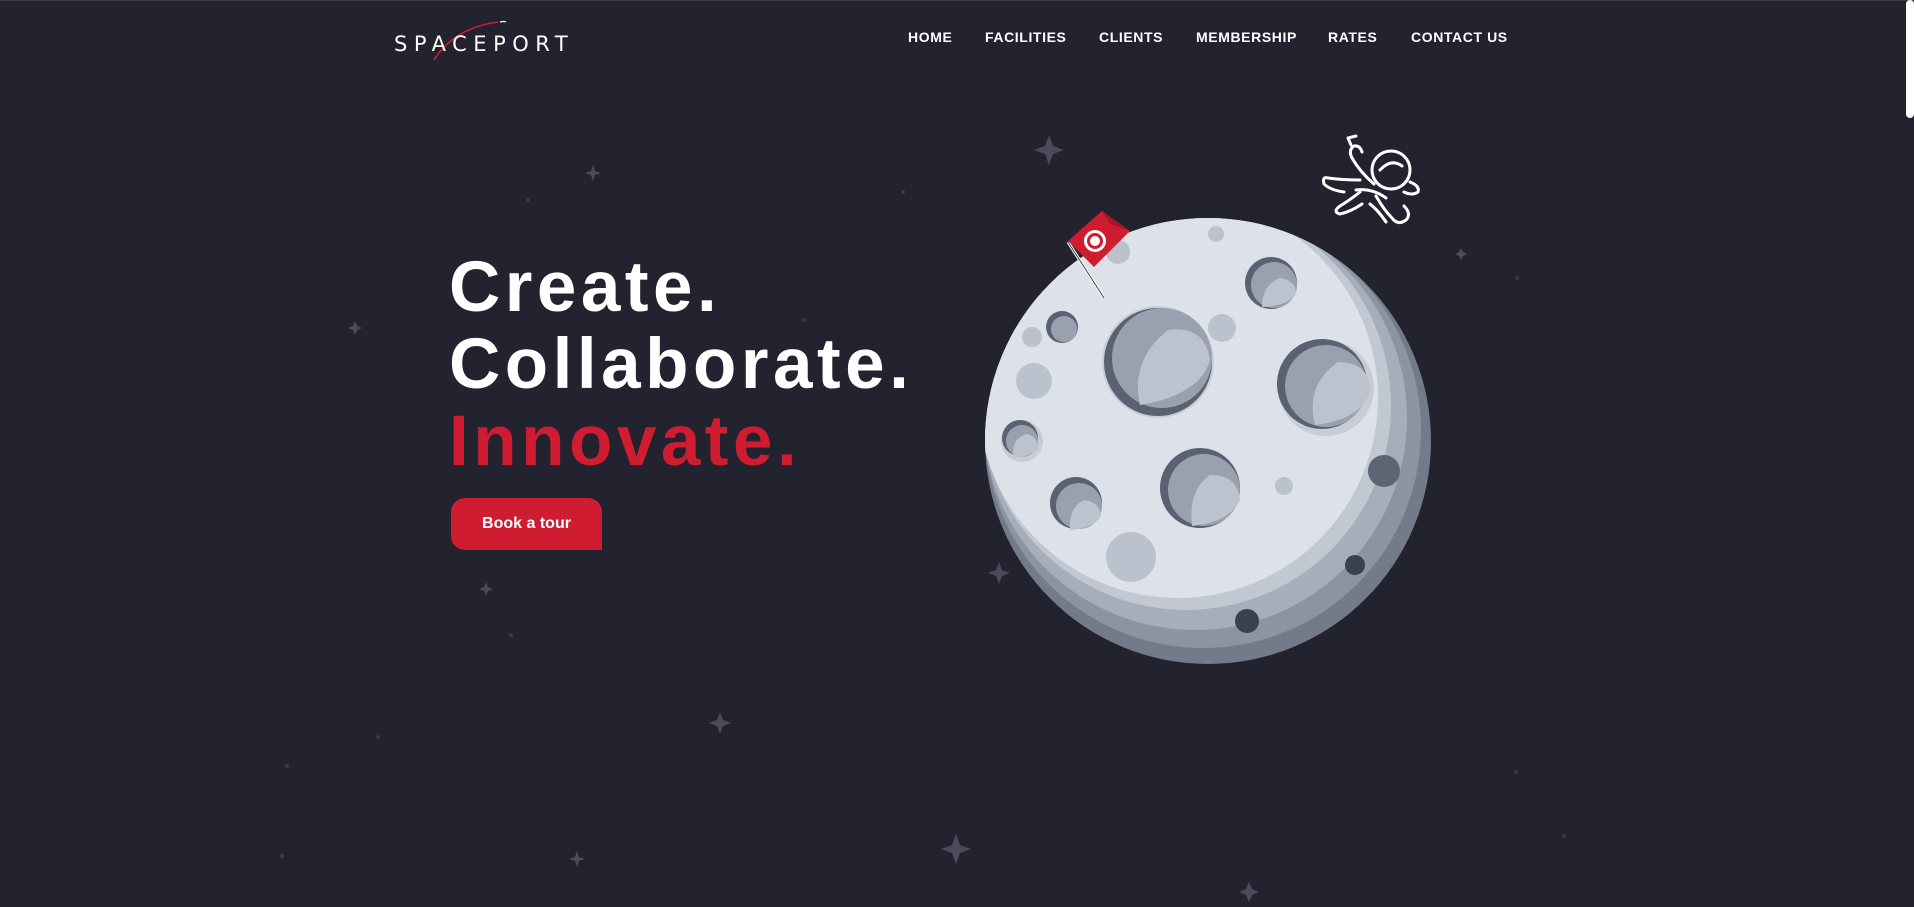 The image size is (1914, 907). What do you see at coordinates (681, 364) in the screenshot?
I see `hero-line-collaborate: Collaborate.` at bounding box center [681, 364].